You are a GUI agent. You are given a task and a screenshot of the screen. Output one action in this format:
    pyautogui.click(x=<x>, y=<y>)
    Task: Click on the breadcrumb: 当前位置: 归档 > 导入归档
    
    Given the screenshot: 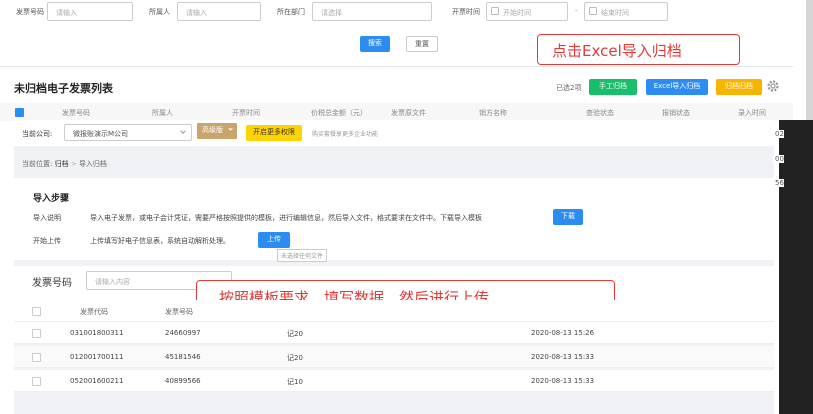 What is the action you would take?
    pyautogui.click(x=64, y=164)
    